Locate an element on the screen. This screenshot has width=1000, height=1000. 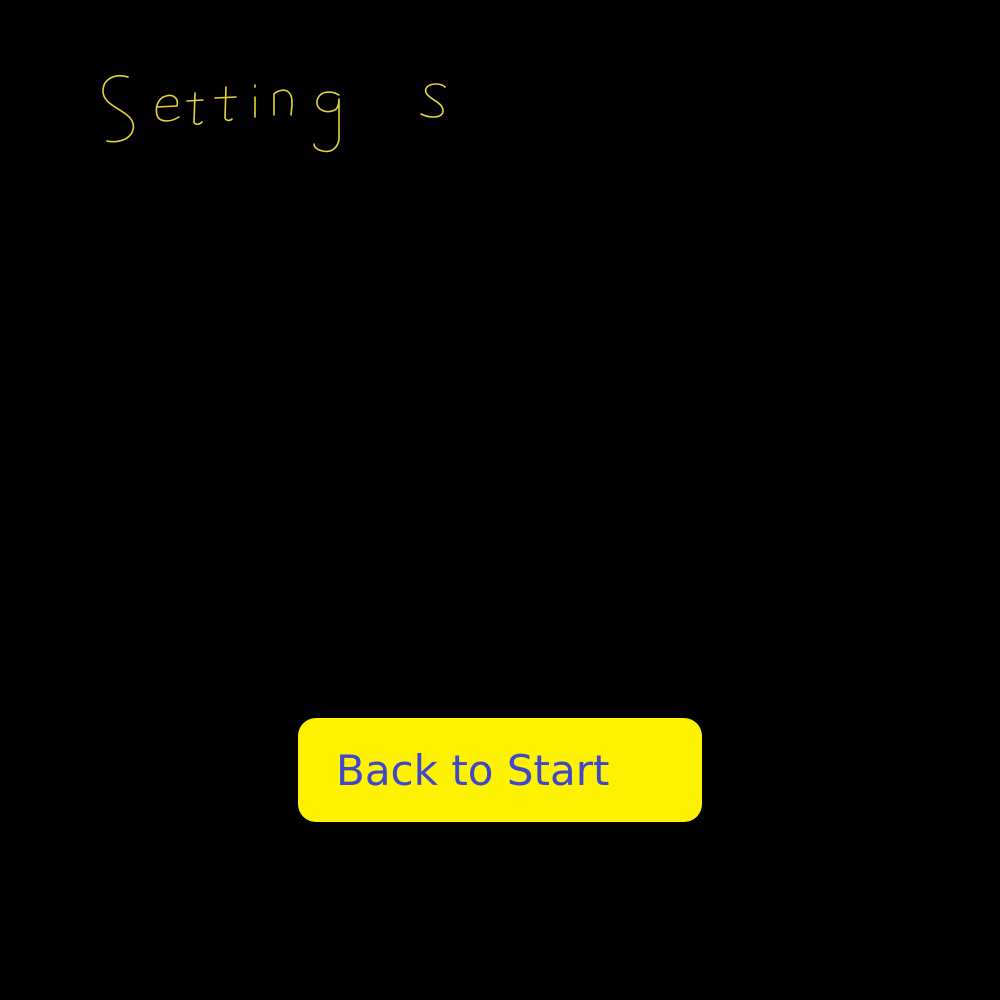
settings-title: Settings is located at coordinates (280, 115).